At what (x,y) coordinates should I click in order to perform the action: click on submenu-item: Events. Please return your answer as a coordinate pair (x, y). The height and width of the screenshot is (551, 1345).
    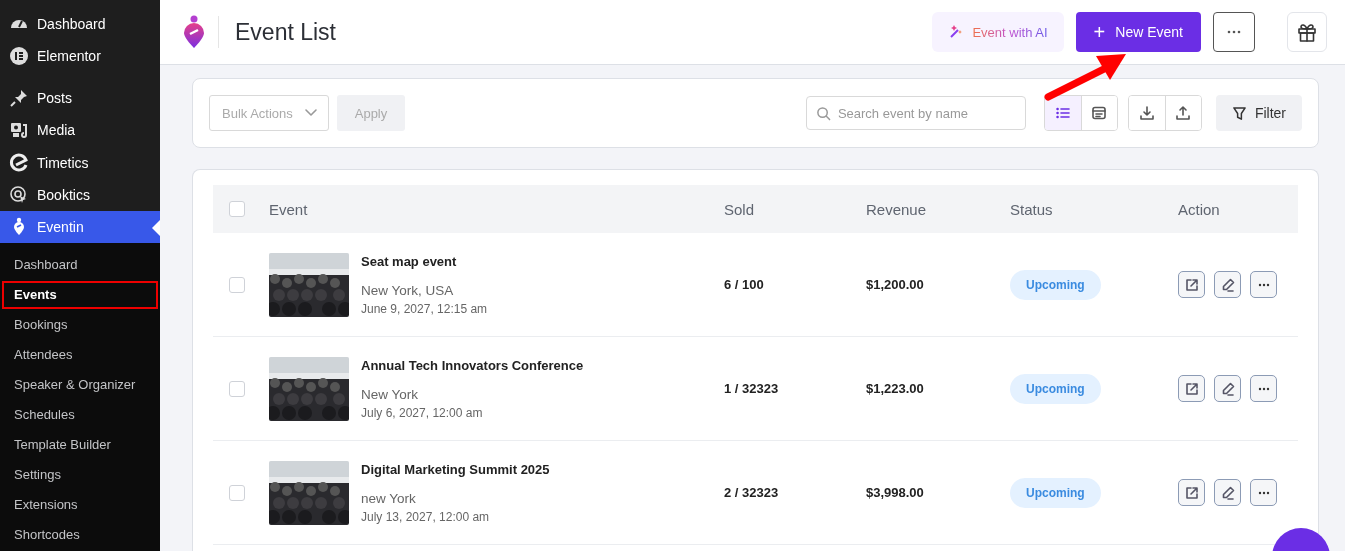
    Looking at the image, I should click on (80, 295).